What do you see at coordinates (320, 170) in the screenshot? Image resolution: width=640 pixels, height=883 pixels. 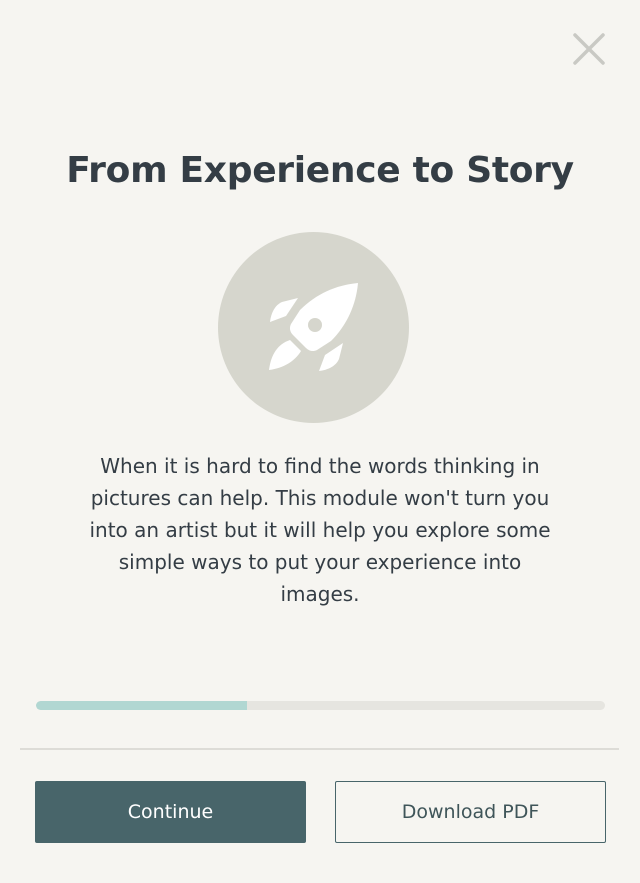 I see `modal-title: From Experience to Story` at bounding box center [320, 170].